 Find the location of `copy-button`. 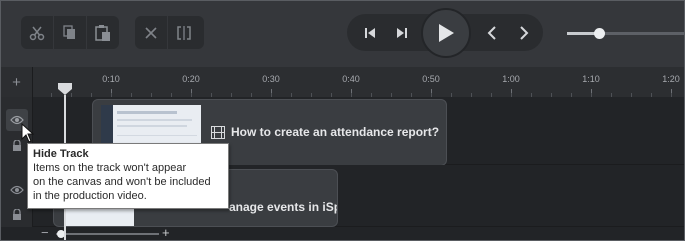

copy-button is located at coordinates (70, 32).